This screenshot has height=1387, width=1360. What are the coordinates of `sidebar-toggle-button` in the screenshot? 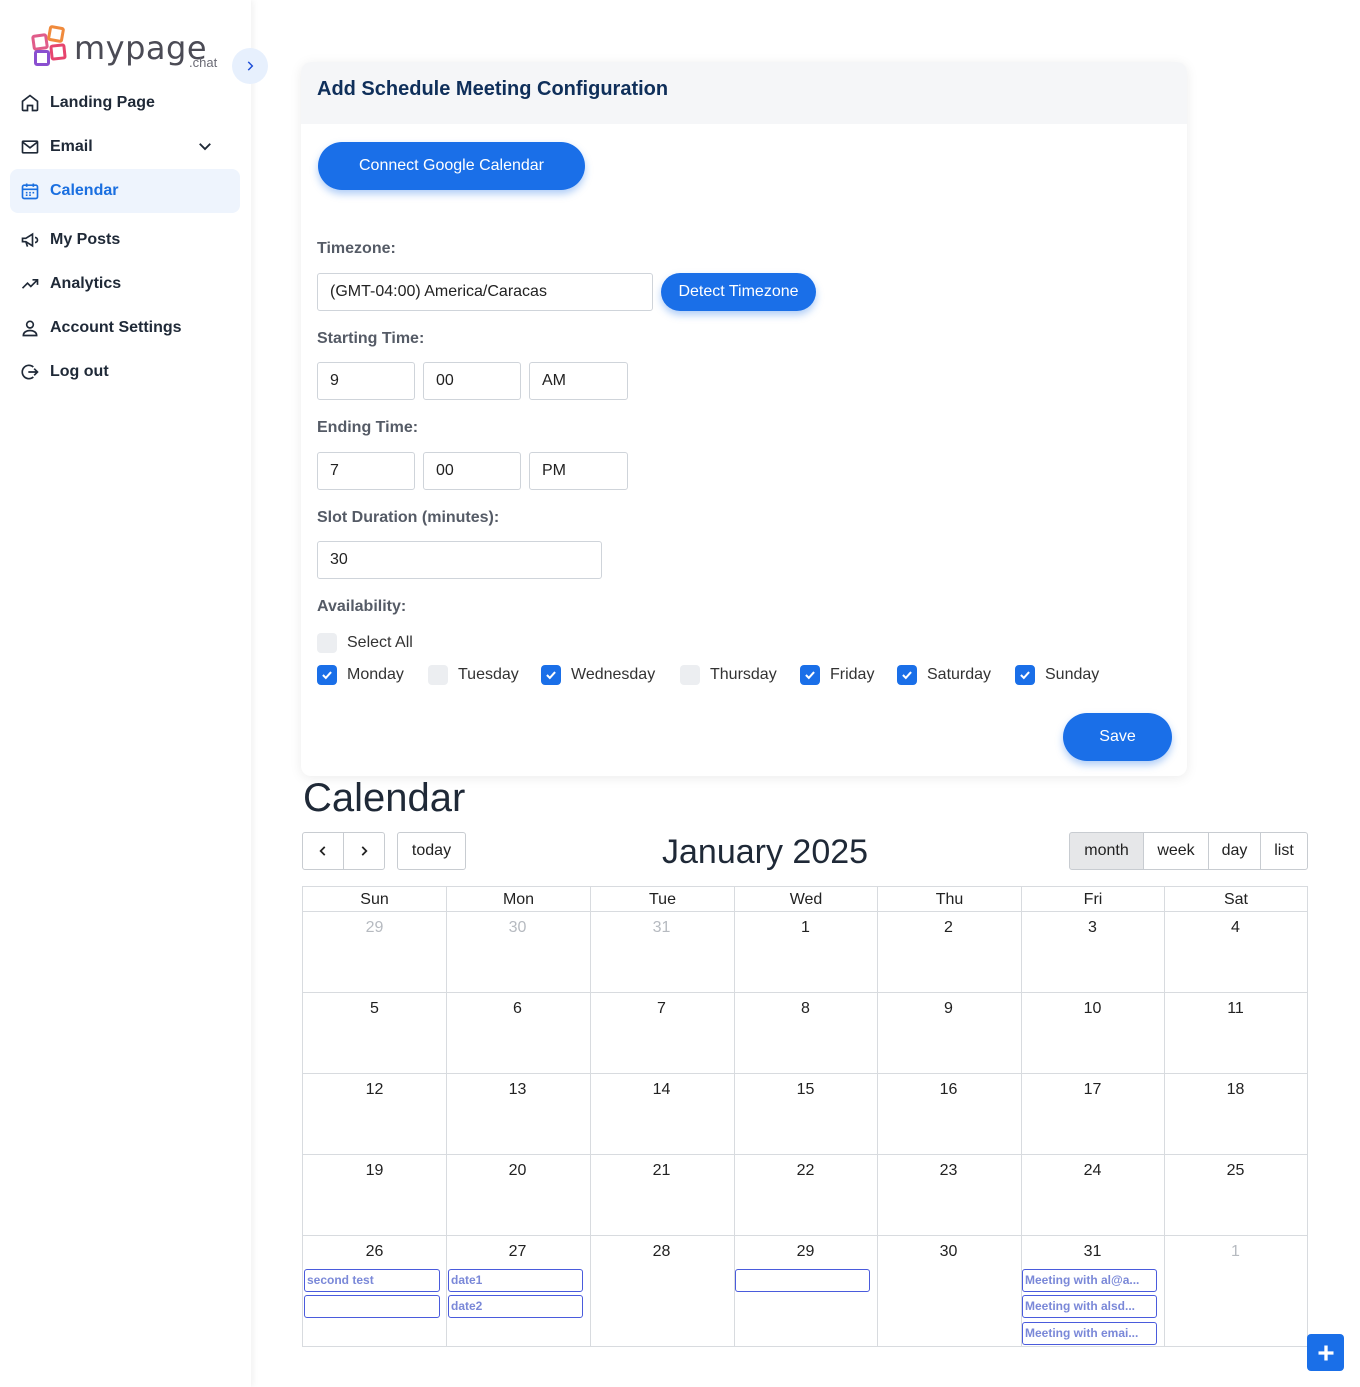 It's located at (250, 66).